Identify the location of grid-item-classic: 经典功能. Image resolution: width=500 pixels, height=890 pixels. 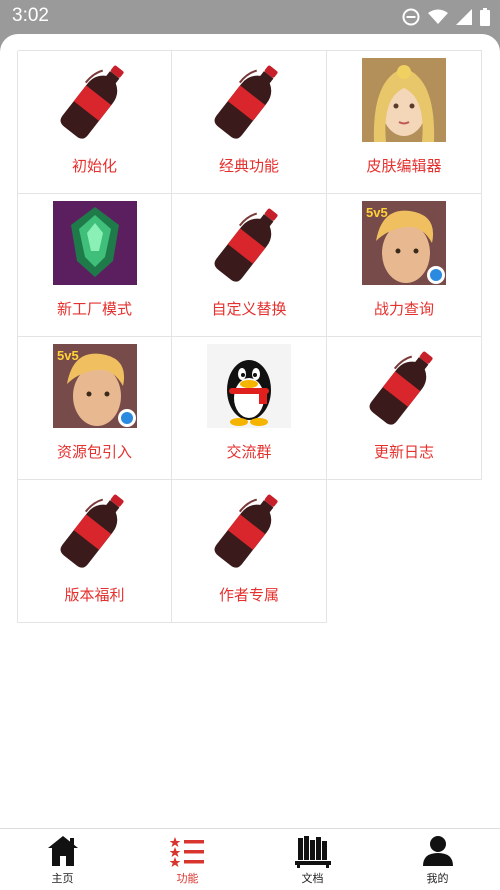
(249, 122).